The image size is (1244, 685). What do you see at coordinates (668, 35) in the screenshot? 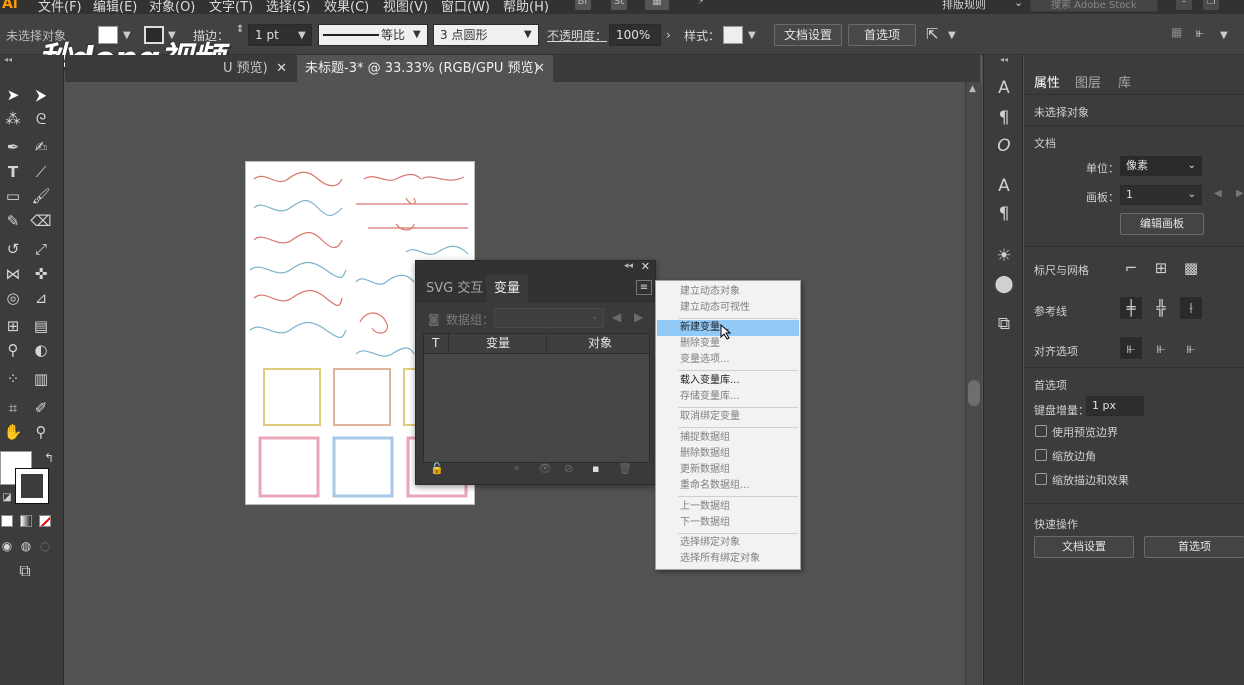
I see `opacity-expand-icon: ›` at bounding box center [668, 35].